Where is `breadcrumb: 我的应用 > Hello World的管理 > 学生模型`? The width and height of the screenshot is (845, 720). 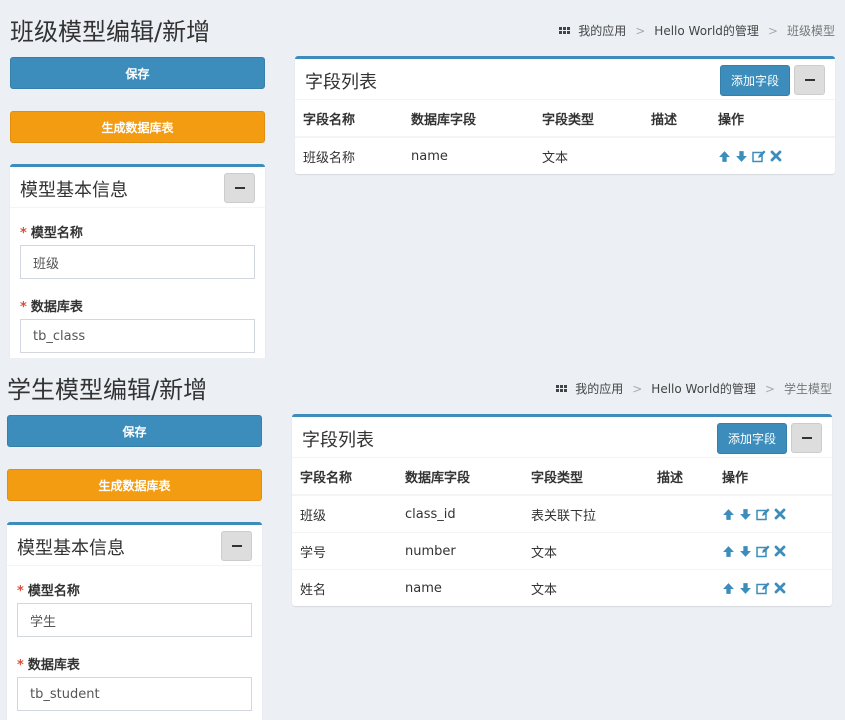 breadcrumb: 我的应用 > Hello World的管理 > 学生模型 is located at coordinates (694, 388).